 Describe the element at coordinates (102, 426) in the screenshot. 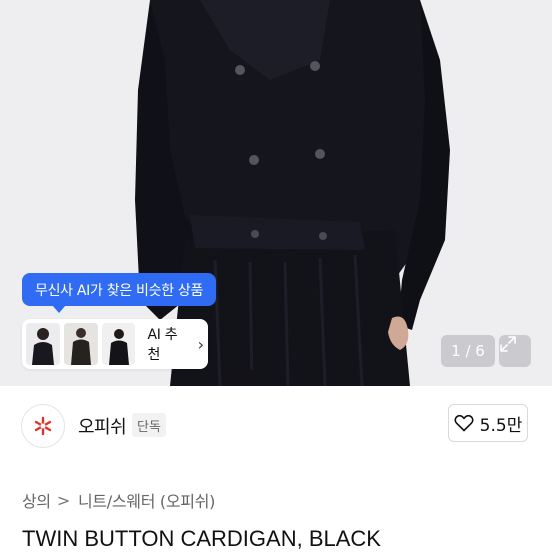

I see `brand-name: 오피쉬` at that location.